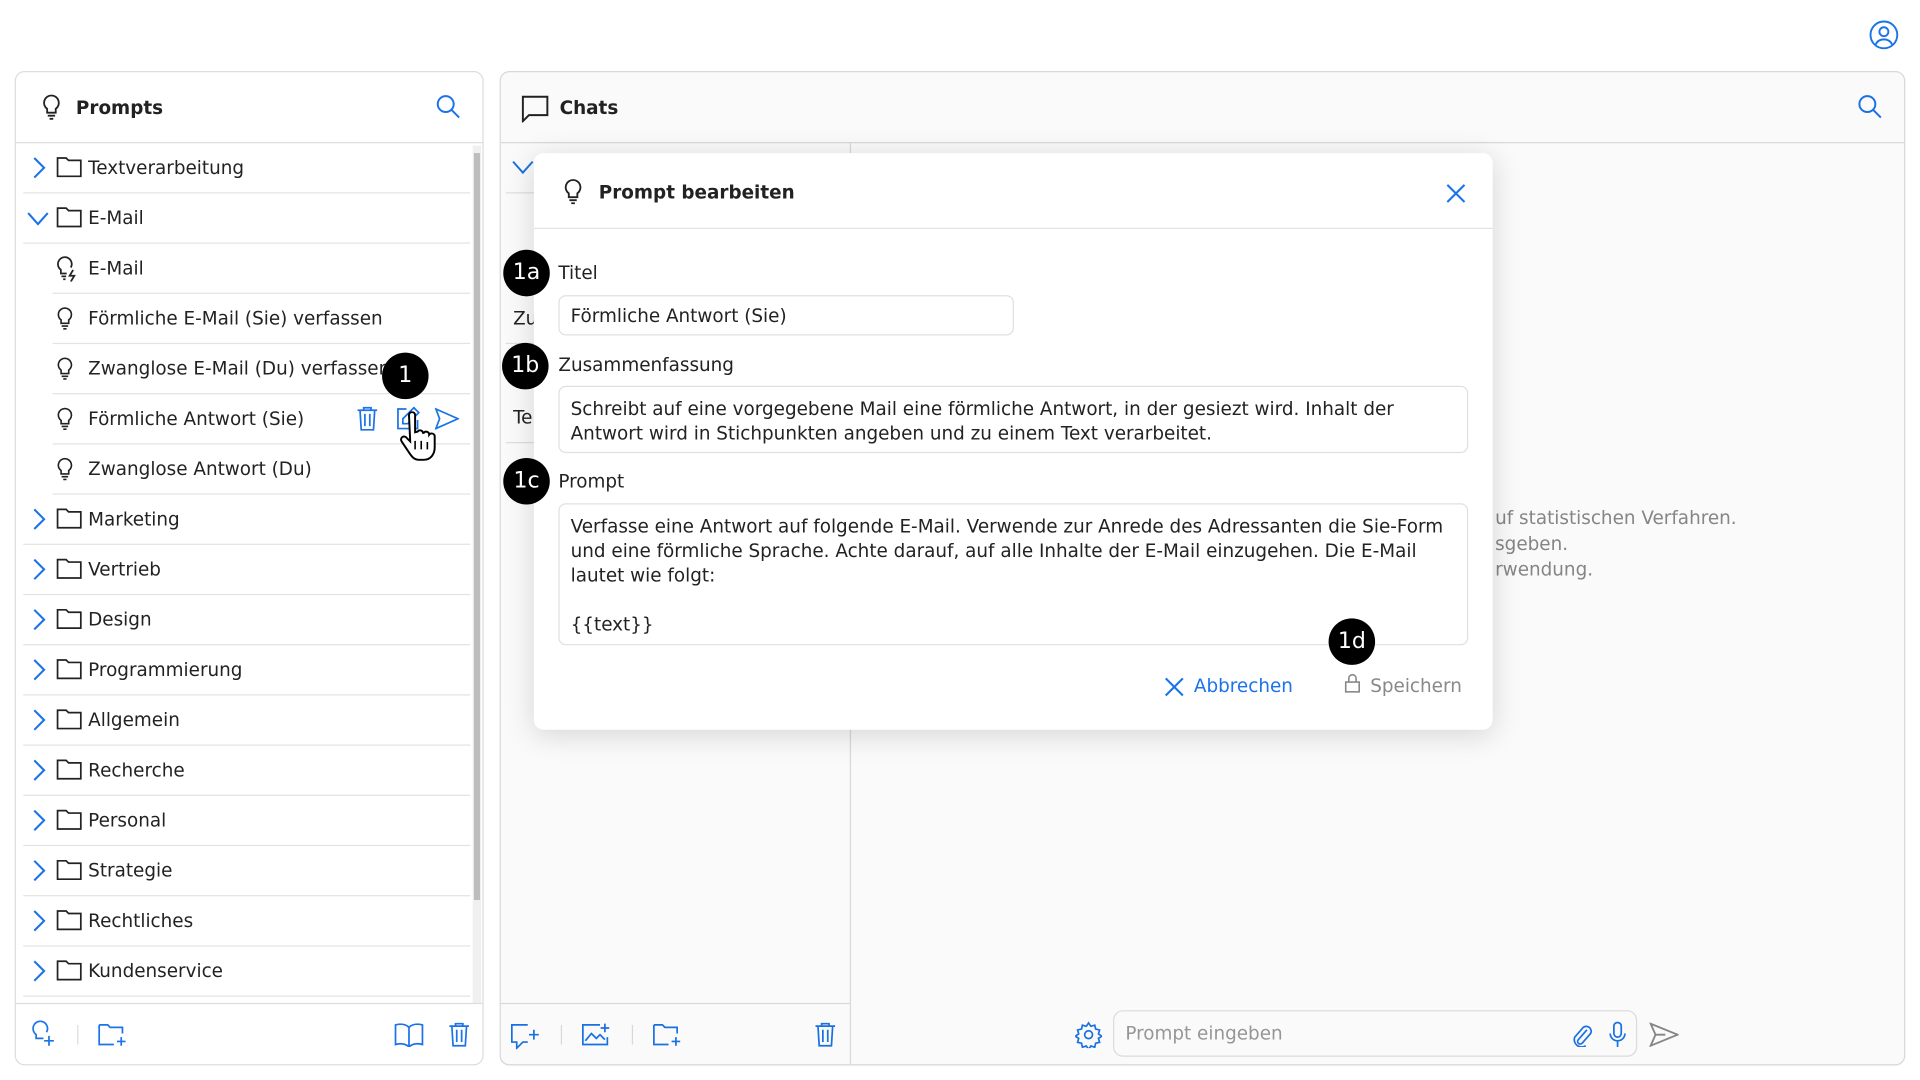 This screenshot has width=1920, height=1080. I want to click on hand-cursor-icon, so click(417, 436).